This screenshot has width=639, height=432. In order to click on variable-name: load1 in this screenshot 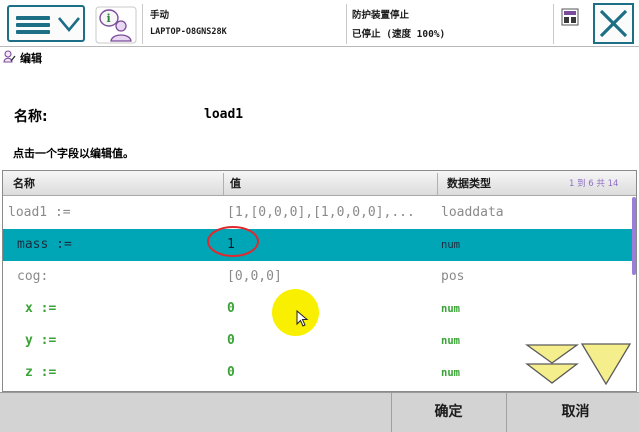, I will do `click(224, 114)`.